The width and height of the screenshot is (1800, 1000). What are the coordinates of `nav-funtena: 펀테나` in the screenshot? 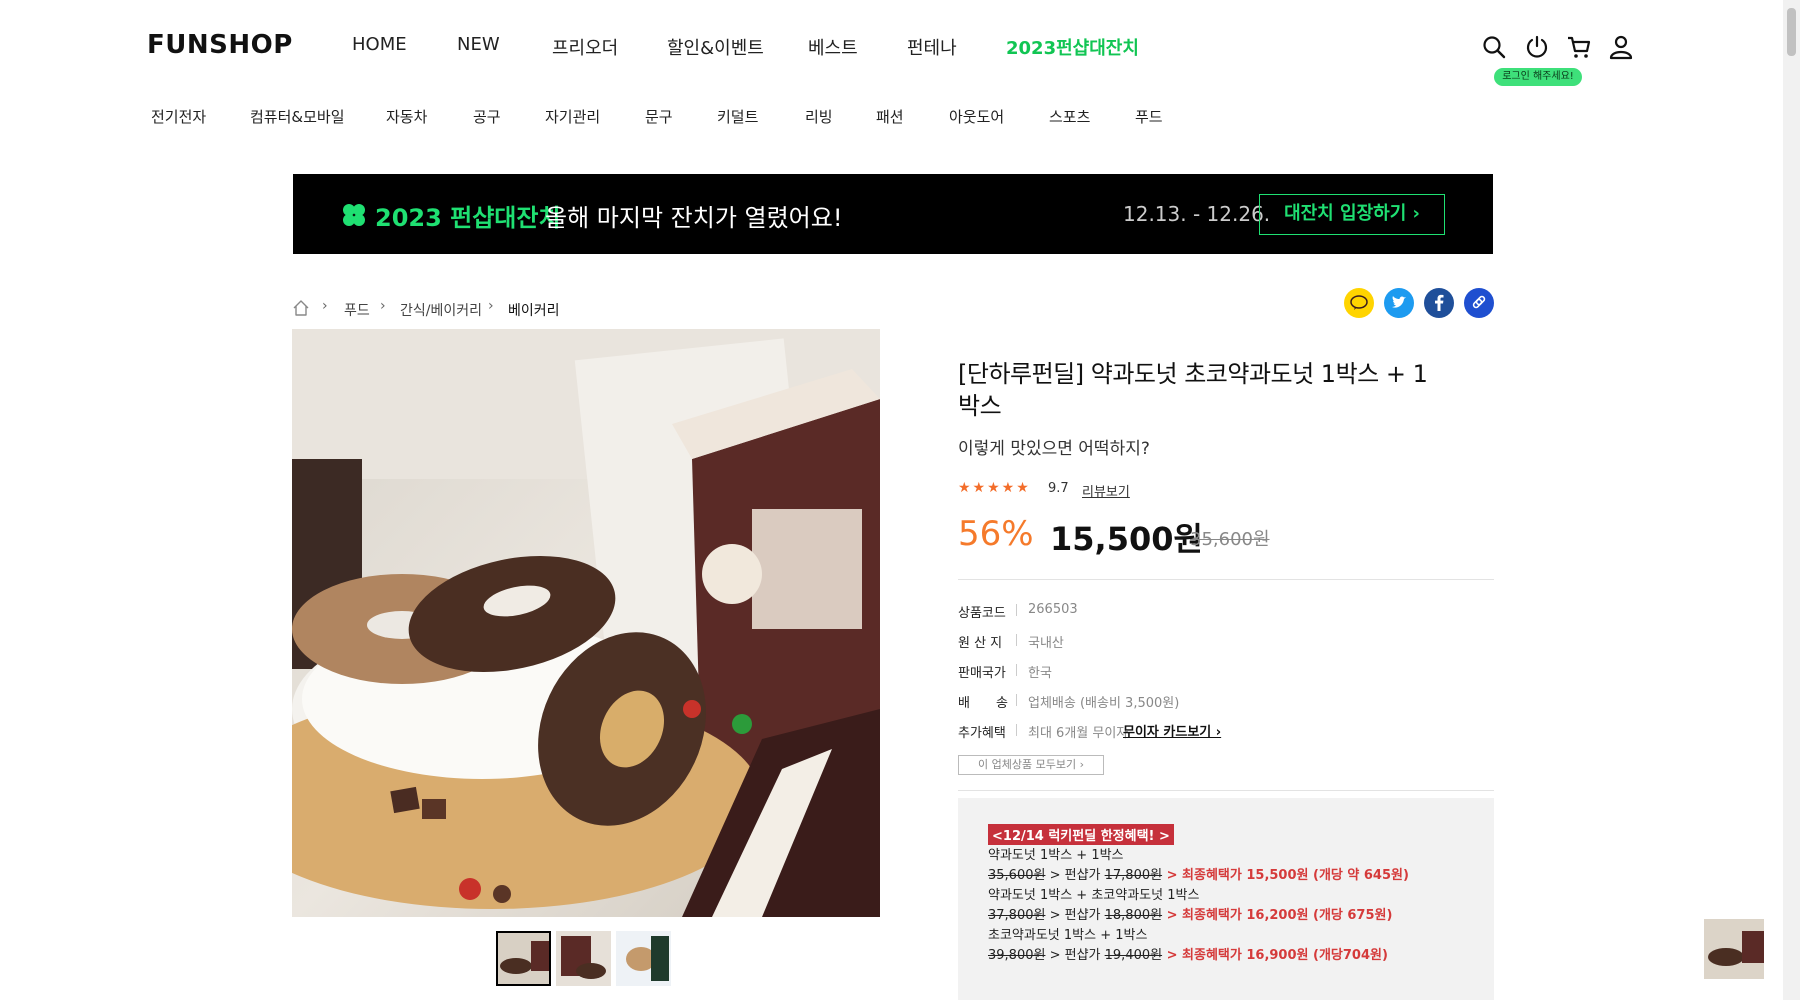 It's located at (932, 47).